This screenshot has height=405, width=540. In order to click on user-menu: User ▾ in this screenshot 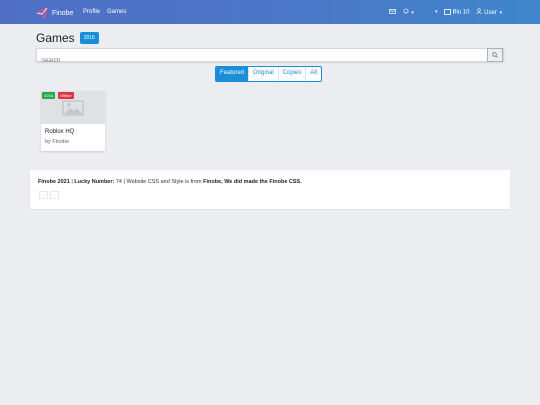, I will do `click(489, 12)`.